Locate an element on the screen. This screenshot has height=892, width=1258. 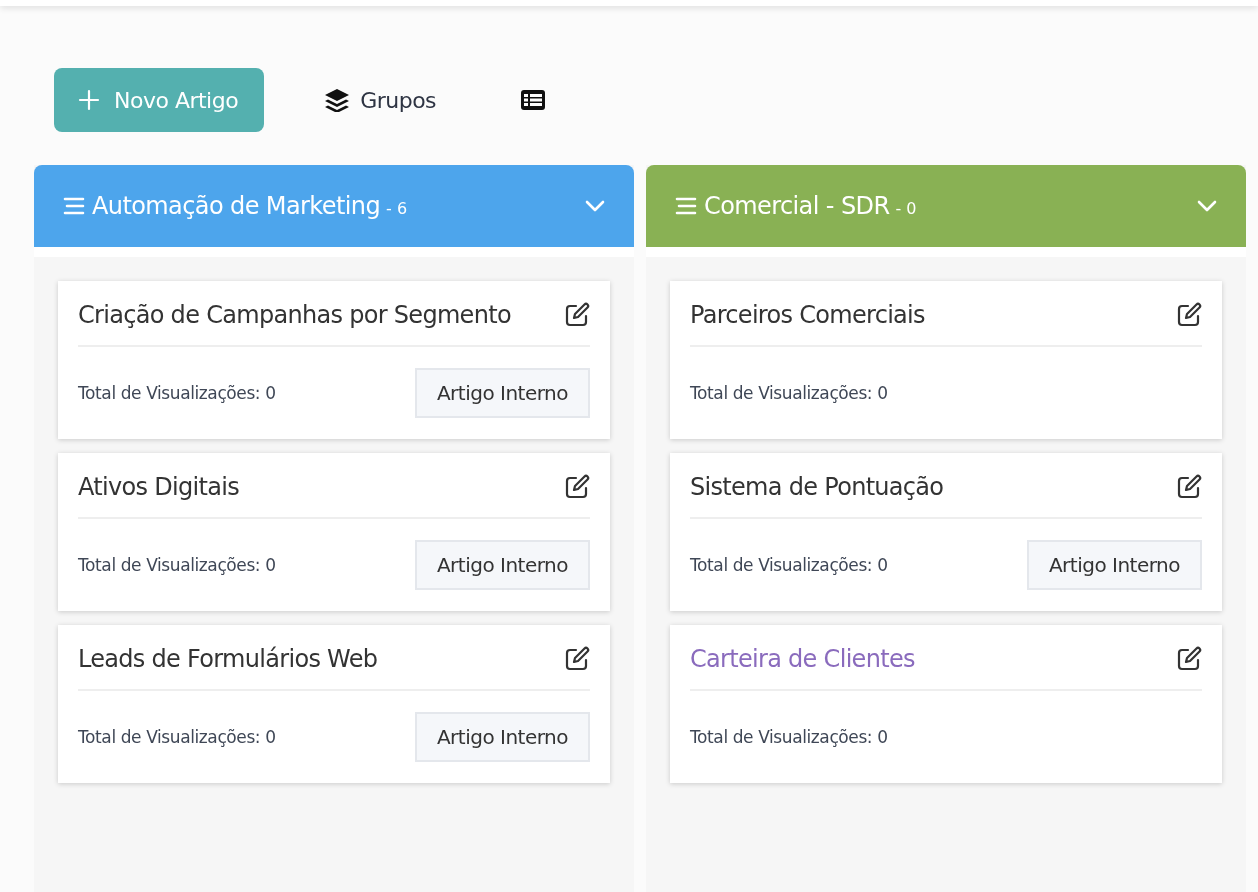
column-title: Automação de Marketing is located at coordinates (236, 206).